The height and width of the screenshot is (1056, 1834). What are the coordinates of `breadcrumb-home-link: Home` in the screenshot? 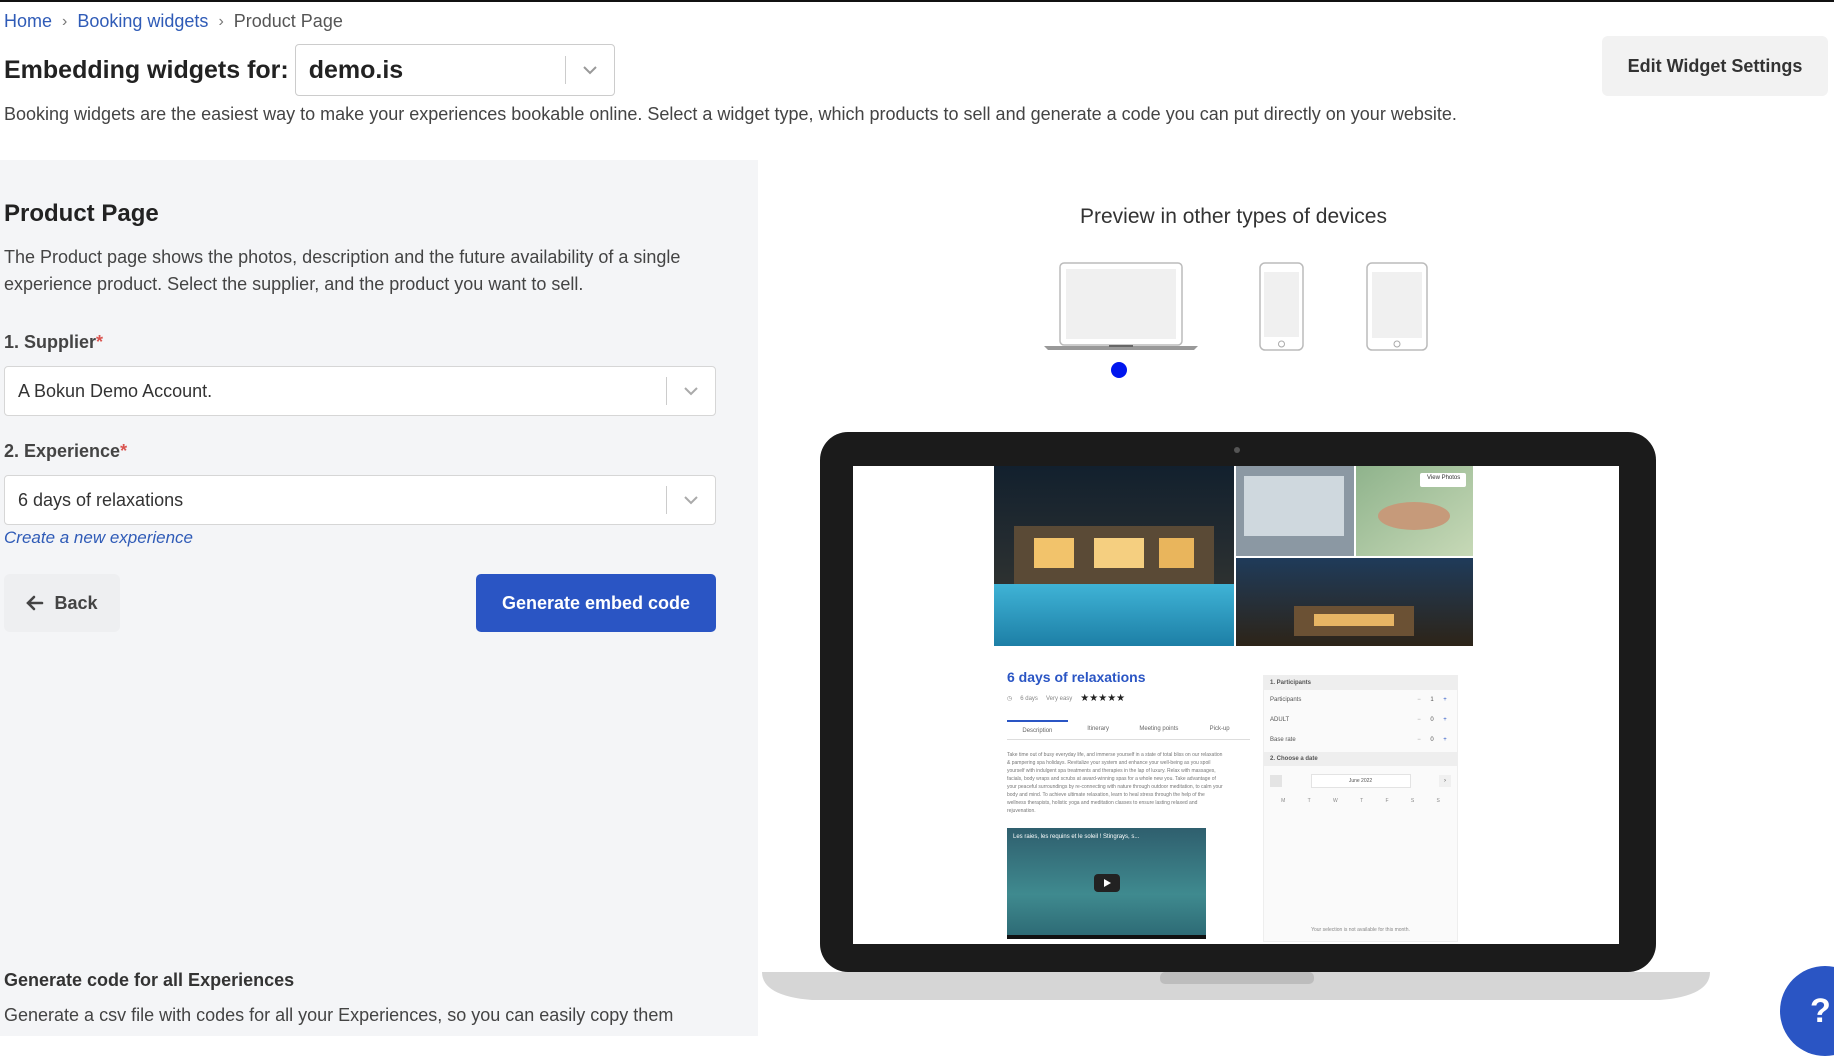 It's located at (28, 21).